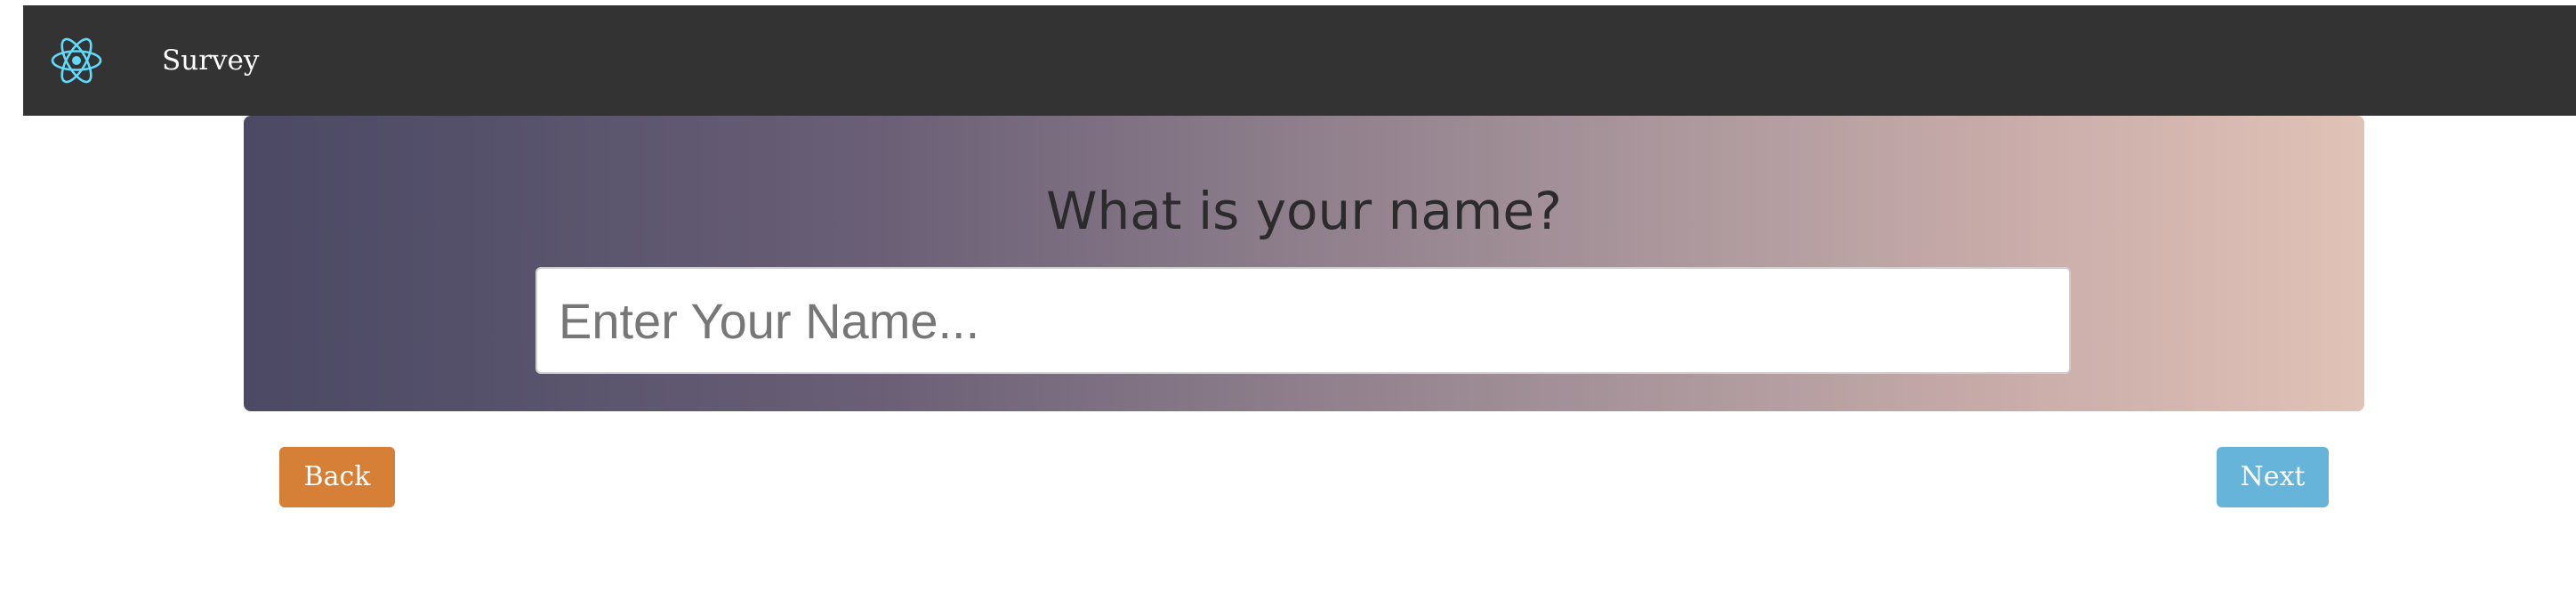 This screenshot has width=2576, height=600. What do you see at coordinates (2273, 477) in the screenshot?
I see `next-button: Next` at bounding box center [2273, 477].